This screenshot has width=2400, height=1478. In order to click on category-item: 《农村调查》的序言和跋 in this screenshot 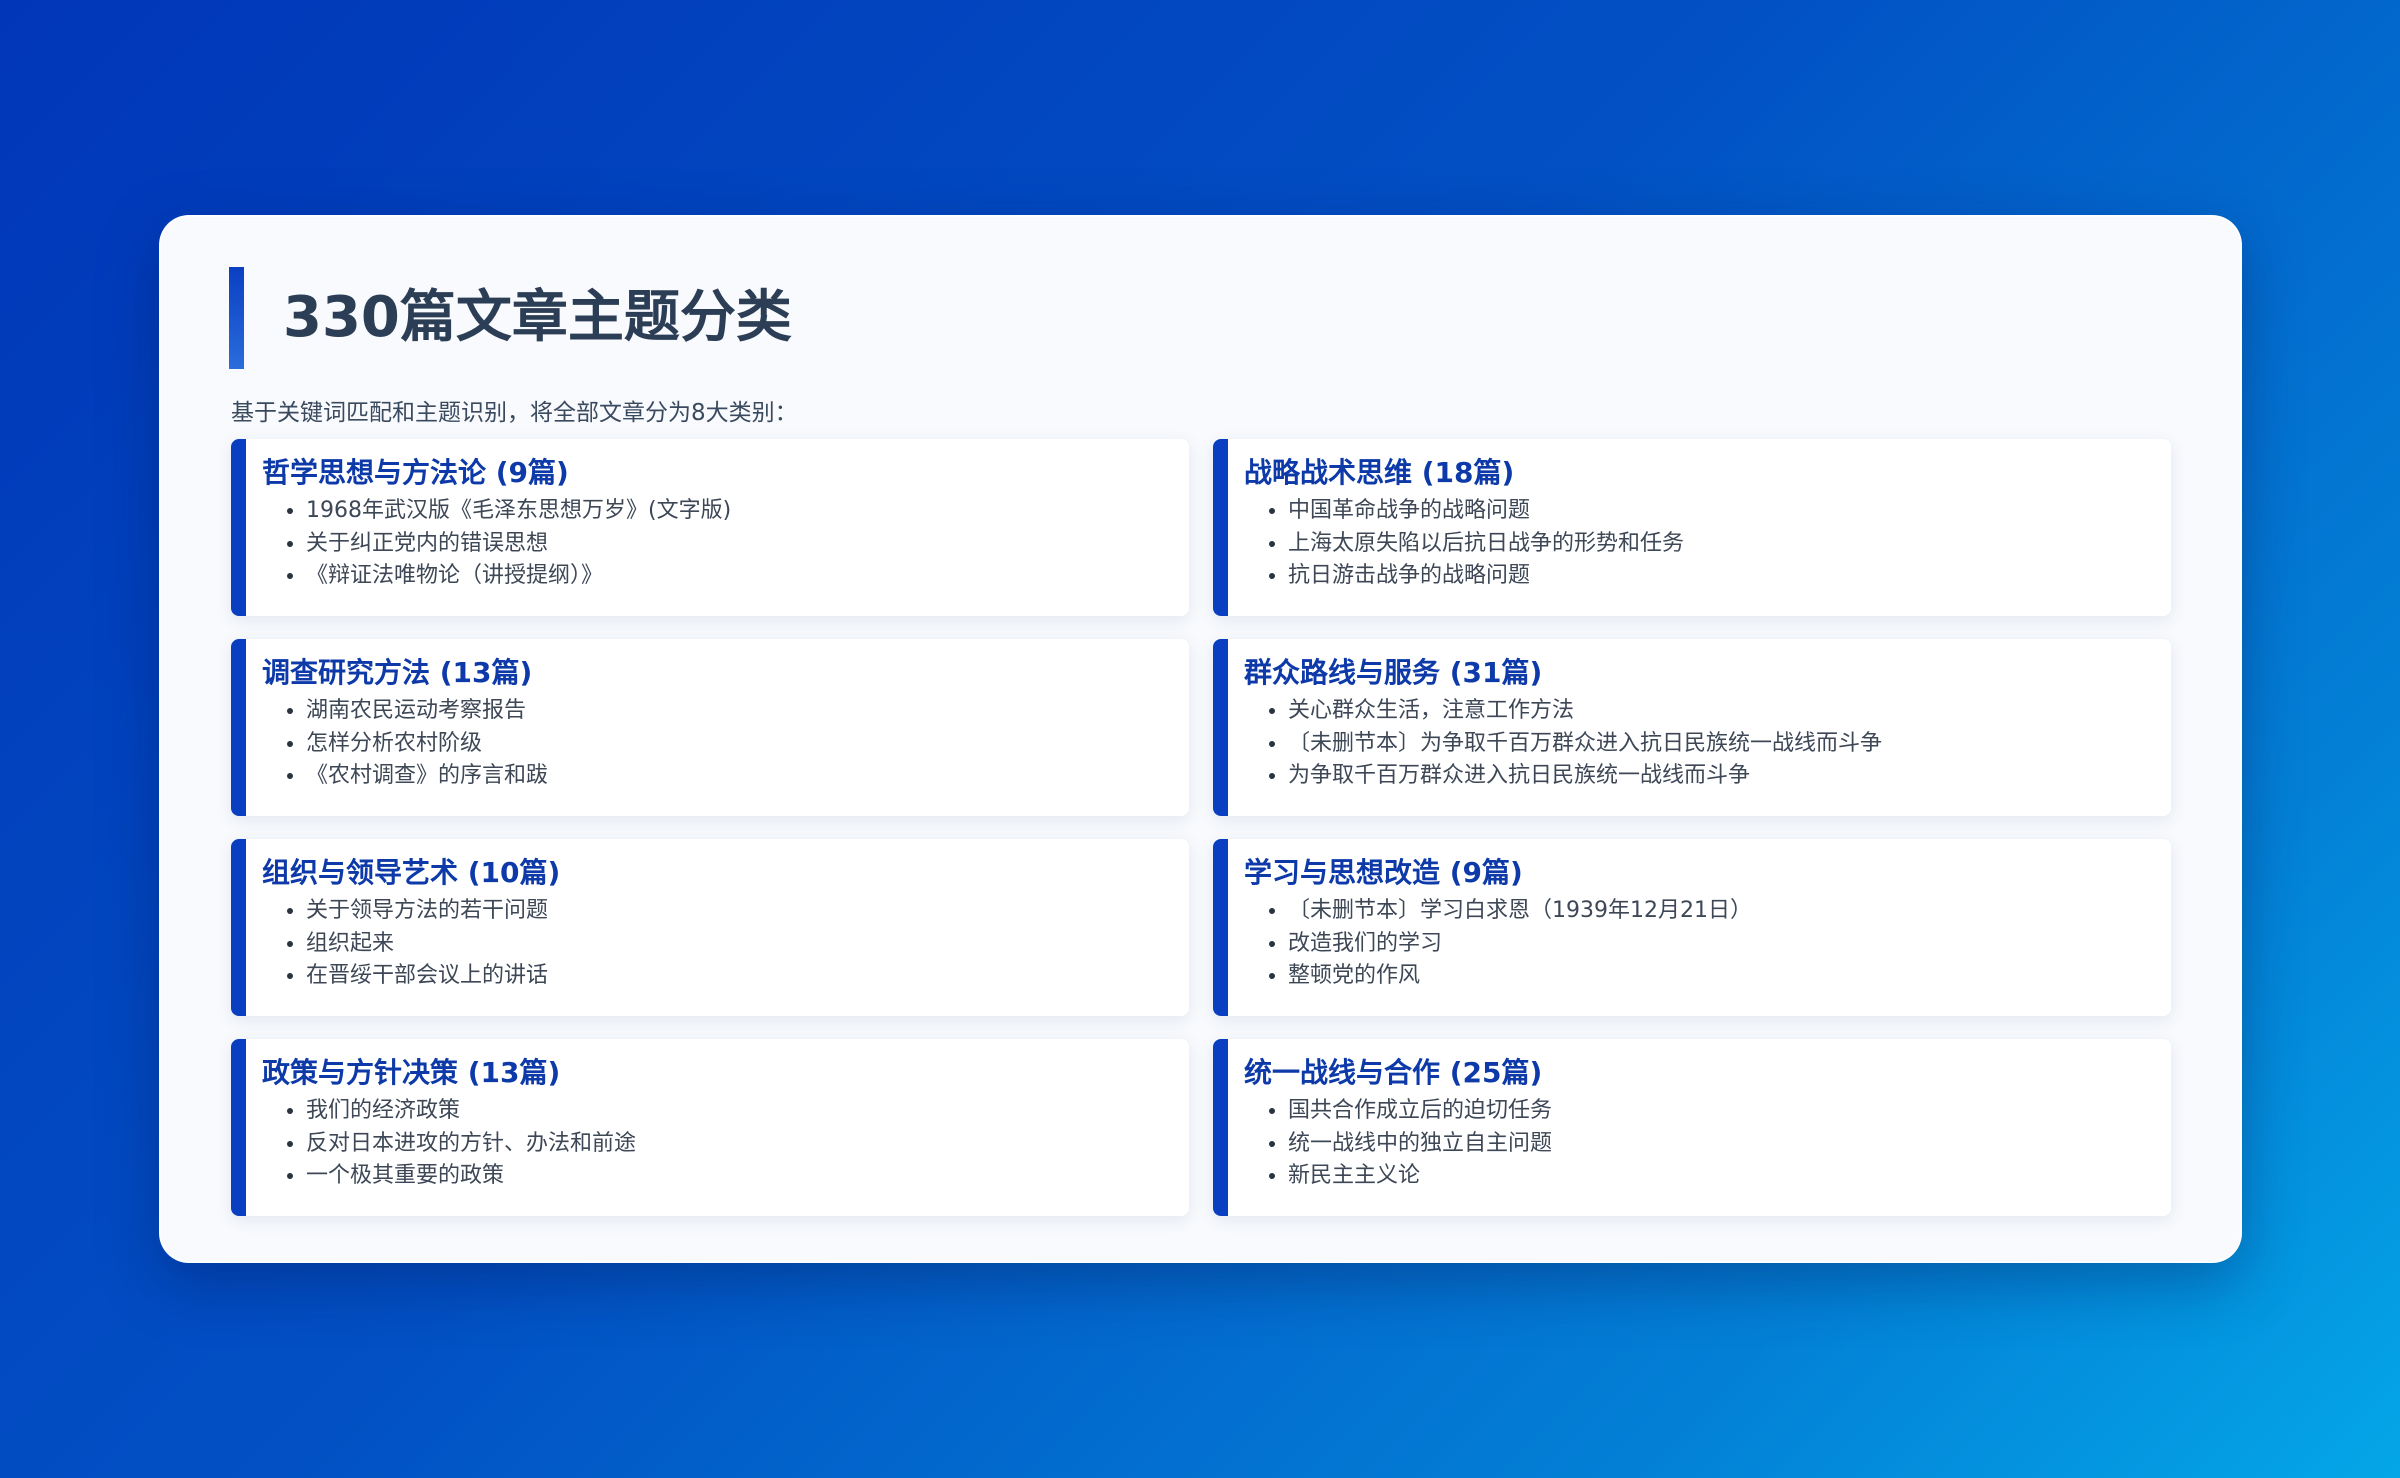, I will do `click(737, 776)`.